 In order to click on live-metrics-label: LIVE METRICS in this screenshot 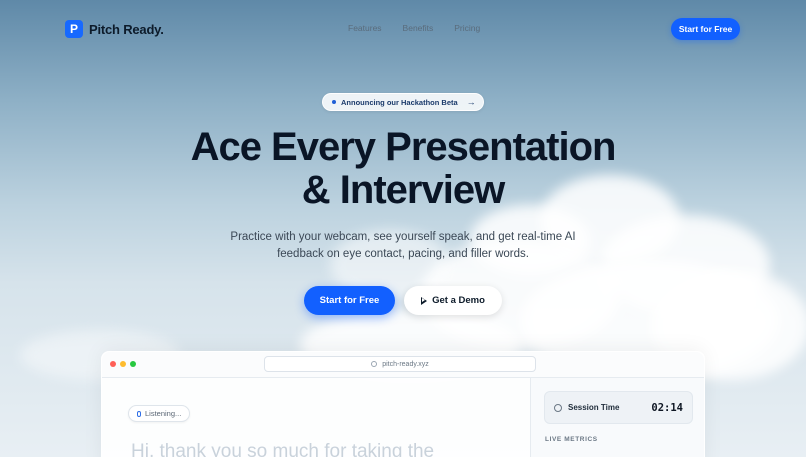, I will do `click(571, 439)`.